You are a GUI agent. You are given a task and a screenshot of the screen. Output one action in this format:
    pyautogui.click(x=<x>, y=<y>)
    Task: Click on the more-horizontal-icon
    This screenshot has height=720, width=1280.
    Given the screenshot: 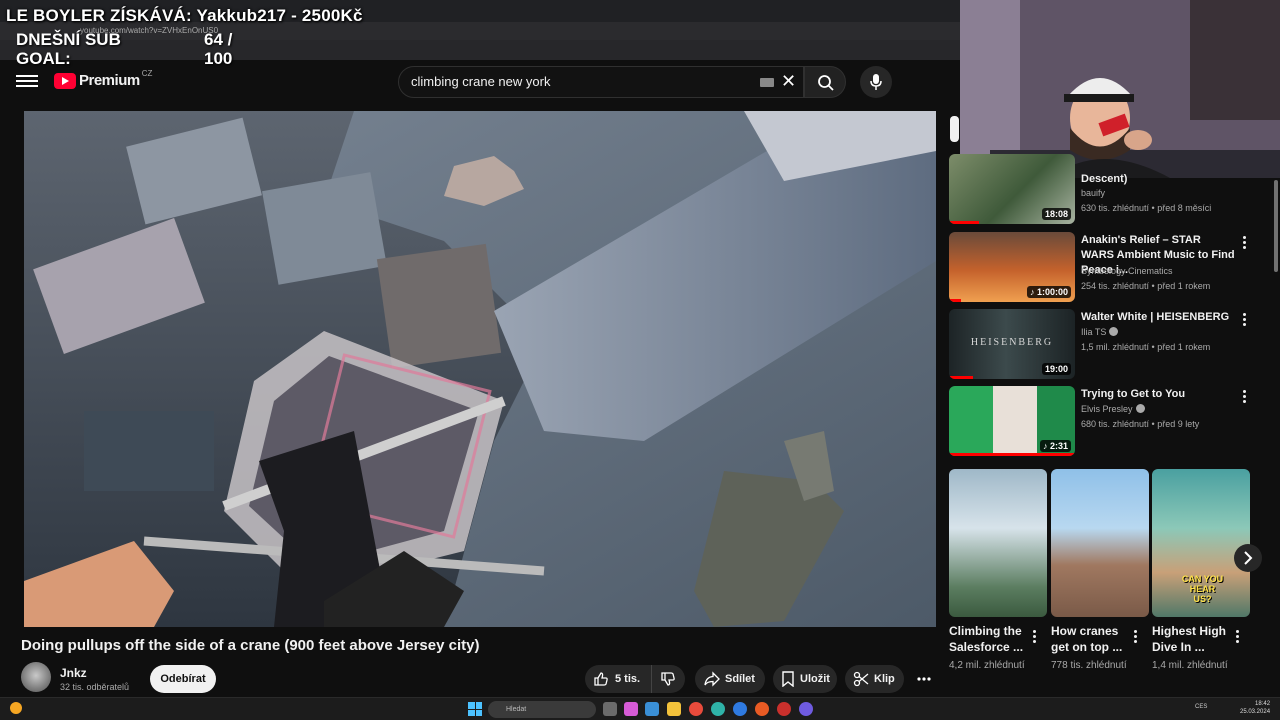 What is the action you would take?
    pyautogui.click(x=924, y=679)
    